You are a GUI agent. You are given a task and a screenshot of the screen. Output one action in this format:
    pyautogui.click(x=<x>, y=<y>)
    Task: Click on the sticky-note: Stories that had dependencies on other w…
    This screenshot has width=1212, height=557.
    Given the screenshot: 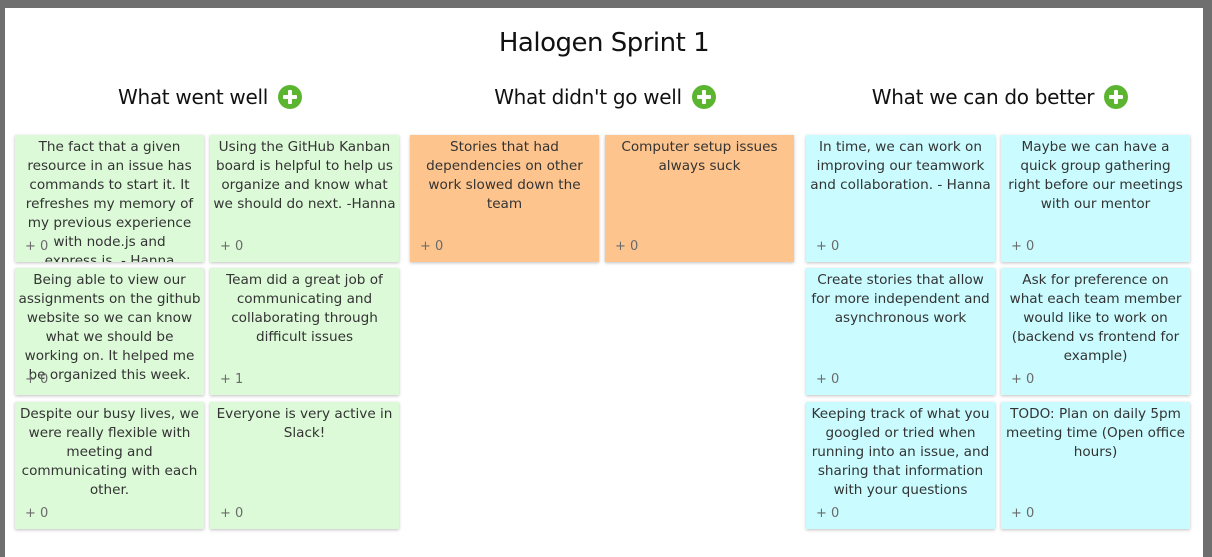 What is the action you would take?
    pyautogui.click(x=504, y=198)
    